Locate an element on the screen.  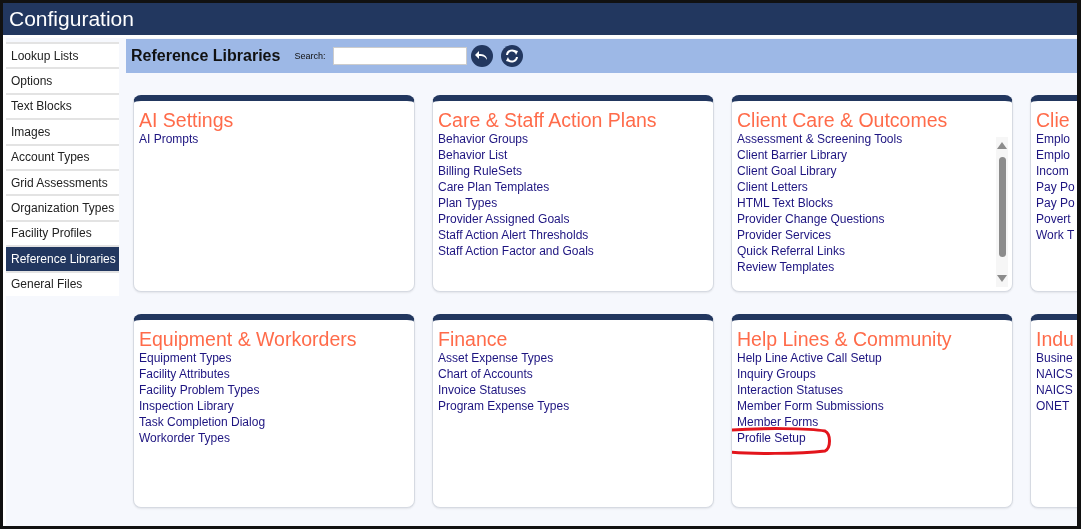
sidebar-item: Account Types is located at coordinates (62, 156).